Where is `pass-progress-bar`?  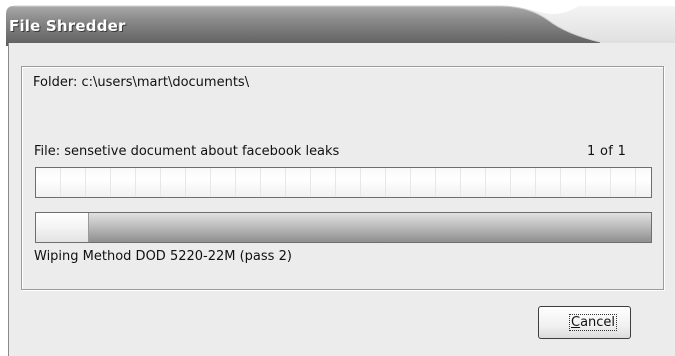
pass-progress-bar is located at coordinates (343, 227).